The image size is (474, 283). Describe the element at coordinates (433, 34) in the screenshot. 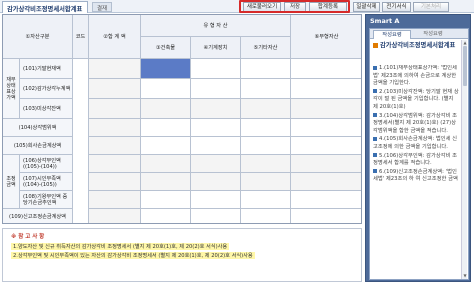

I see `tab-writing-guide-2: 작성요령` at that location.